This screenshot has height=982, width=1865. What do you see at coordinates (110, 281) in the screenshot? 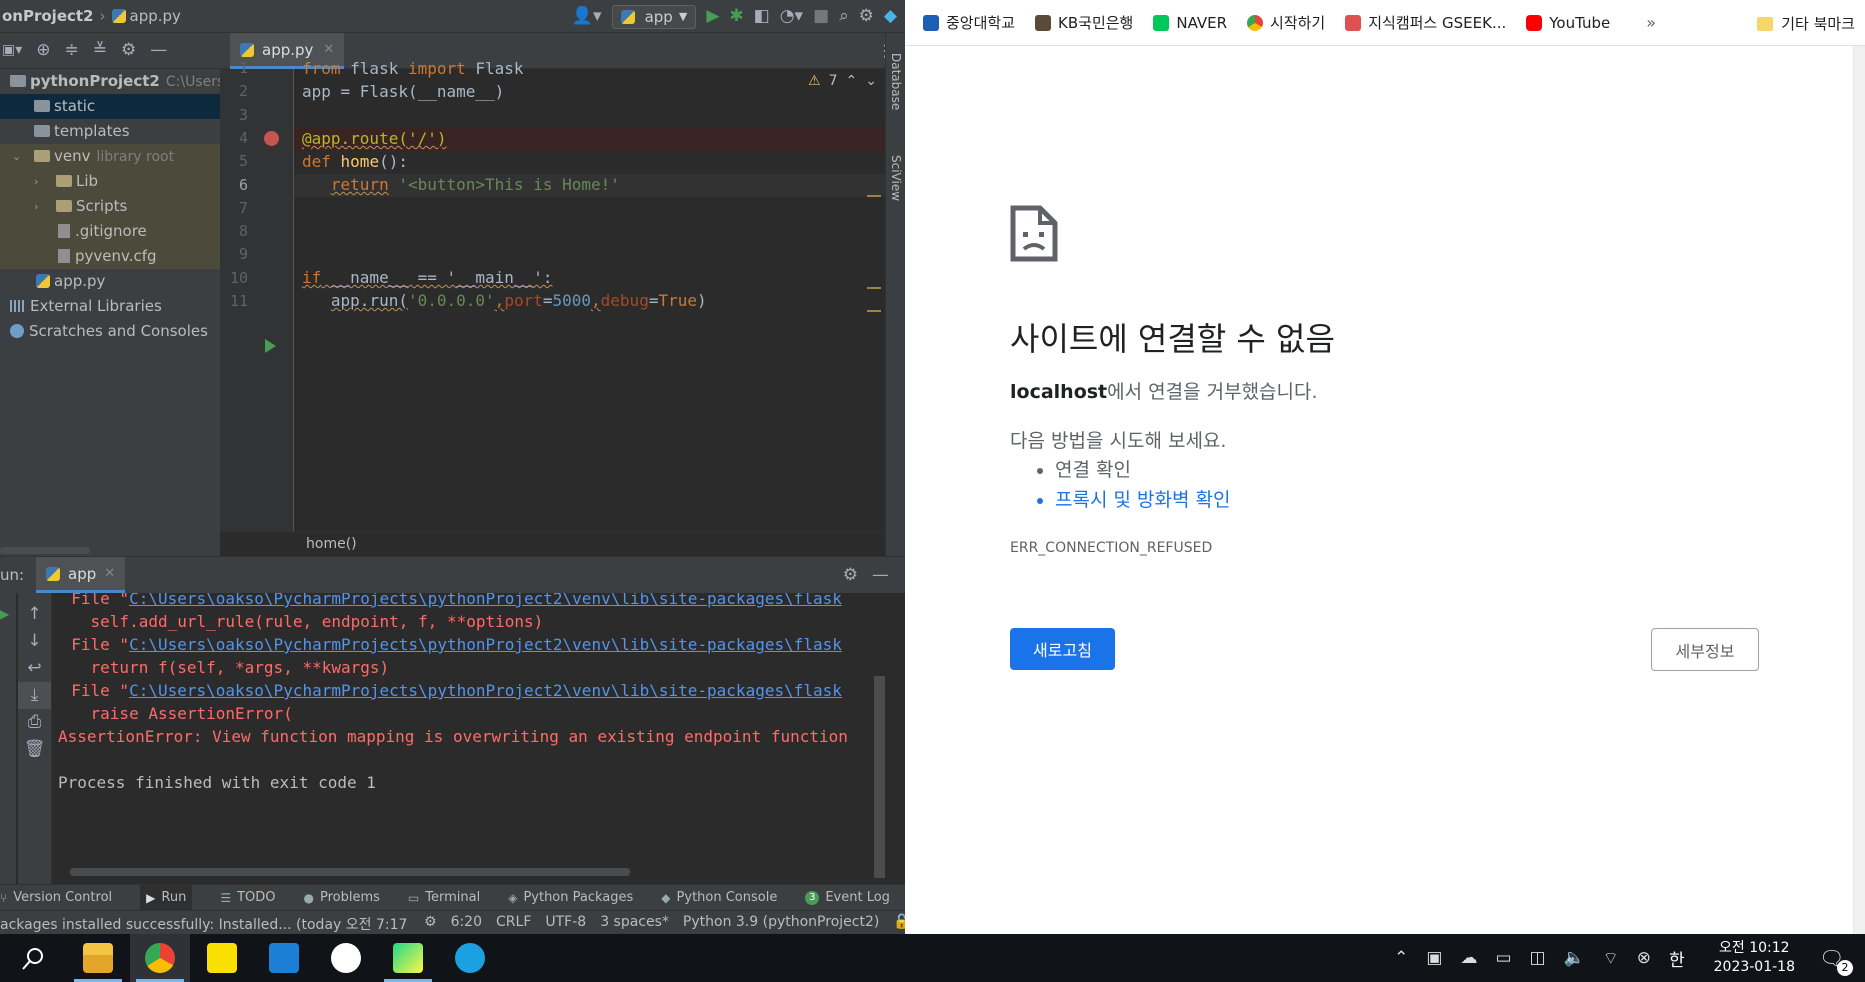
I see `tree-item-app-py: app.py` at bounding box center [110, 281].